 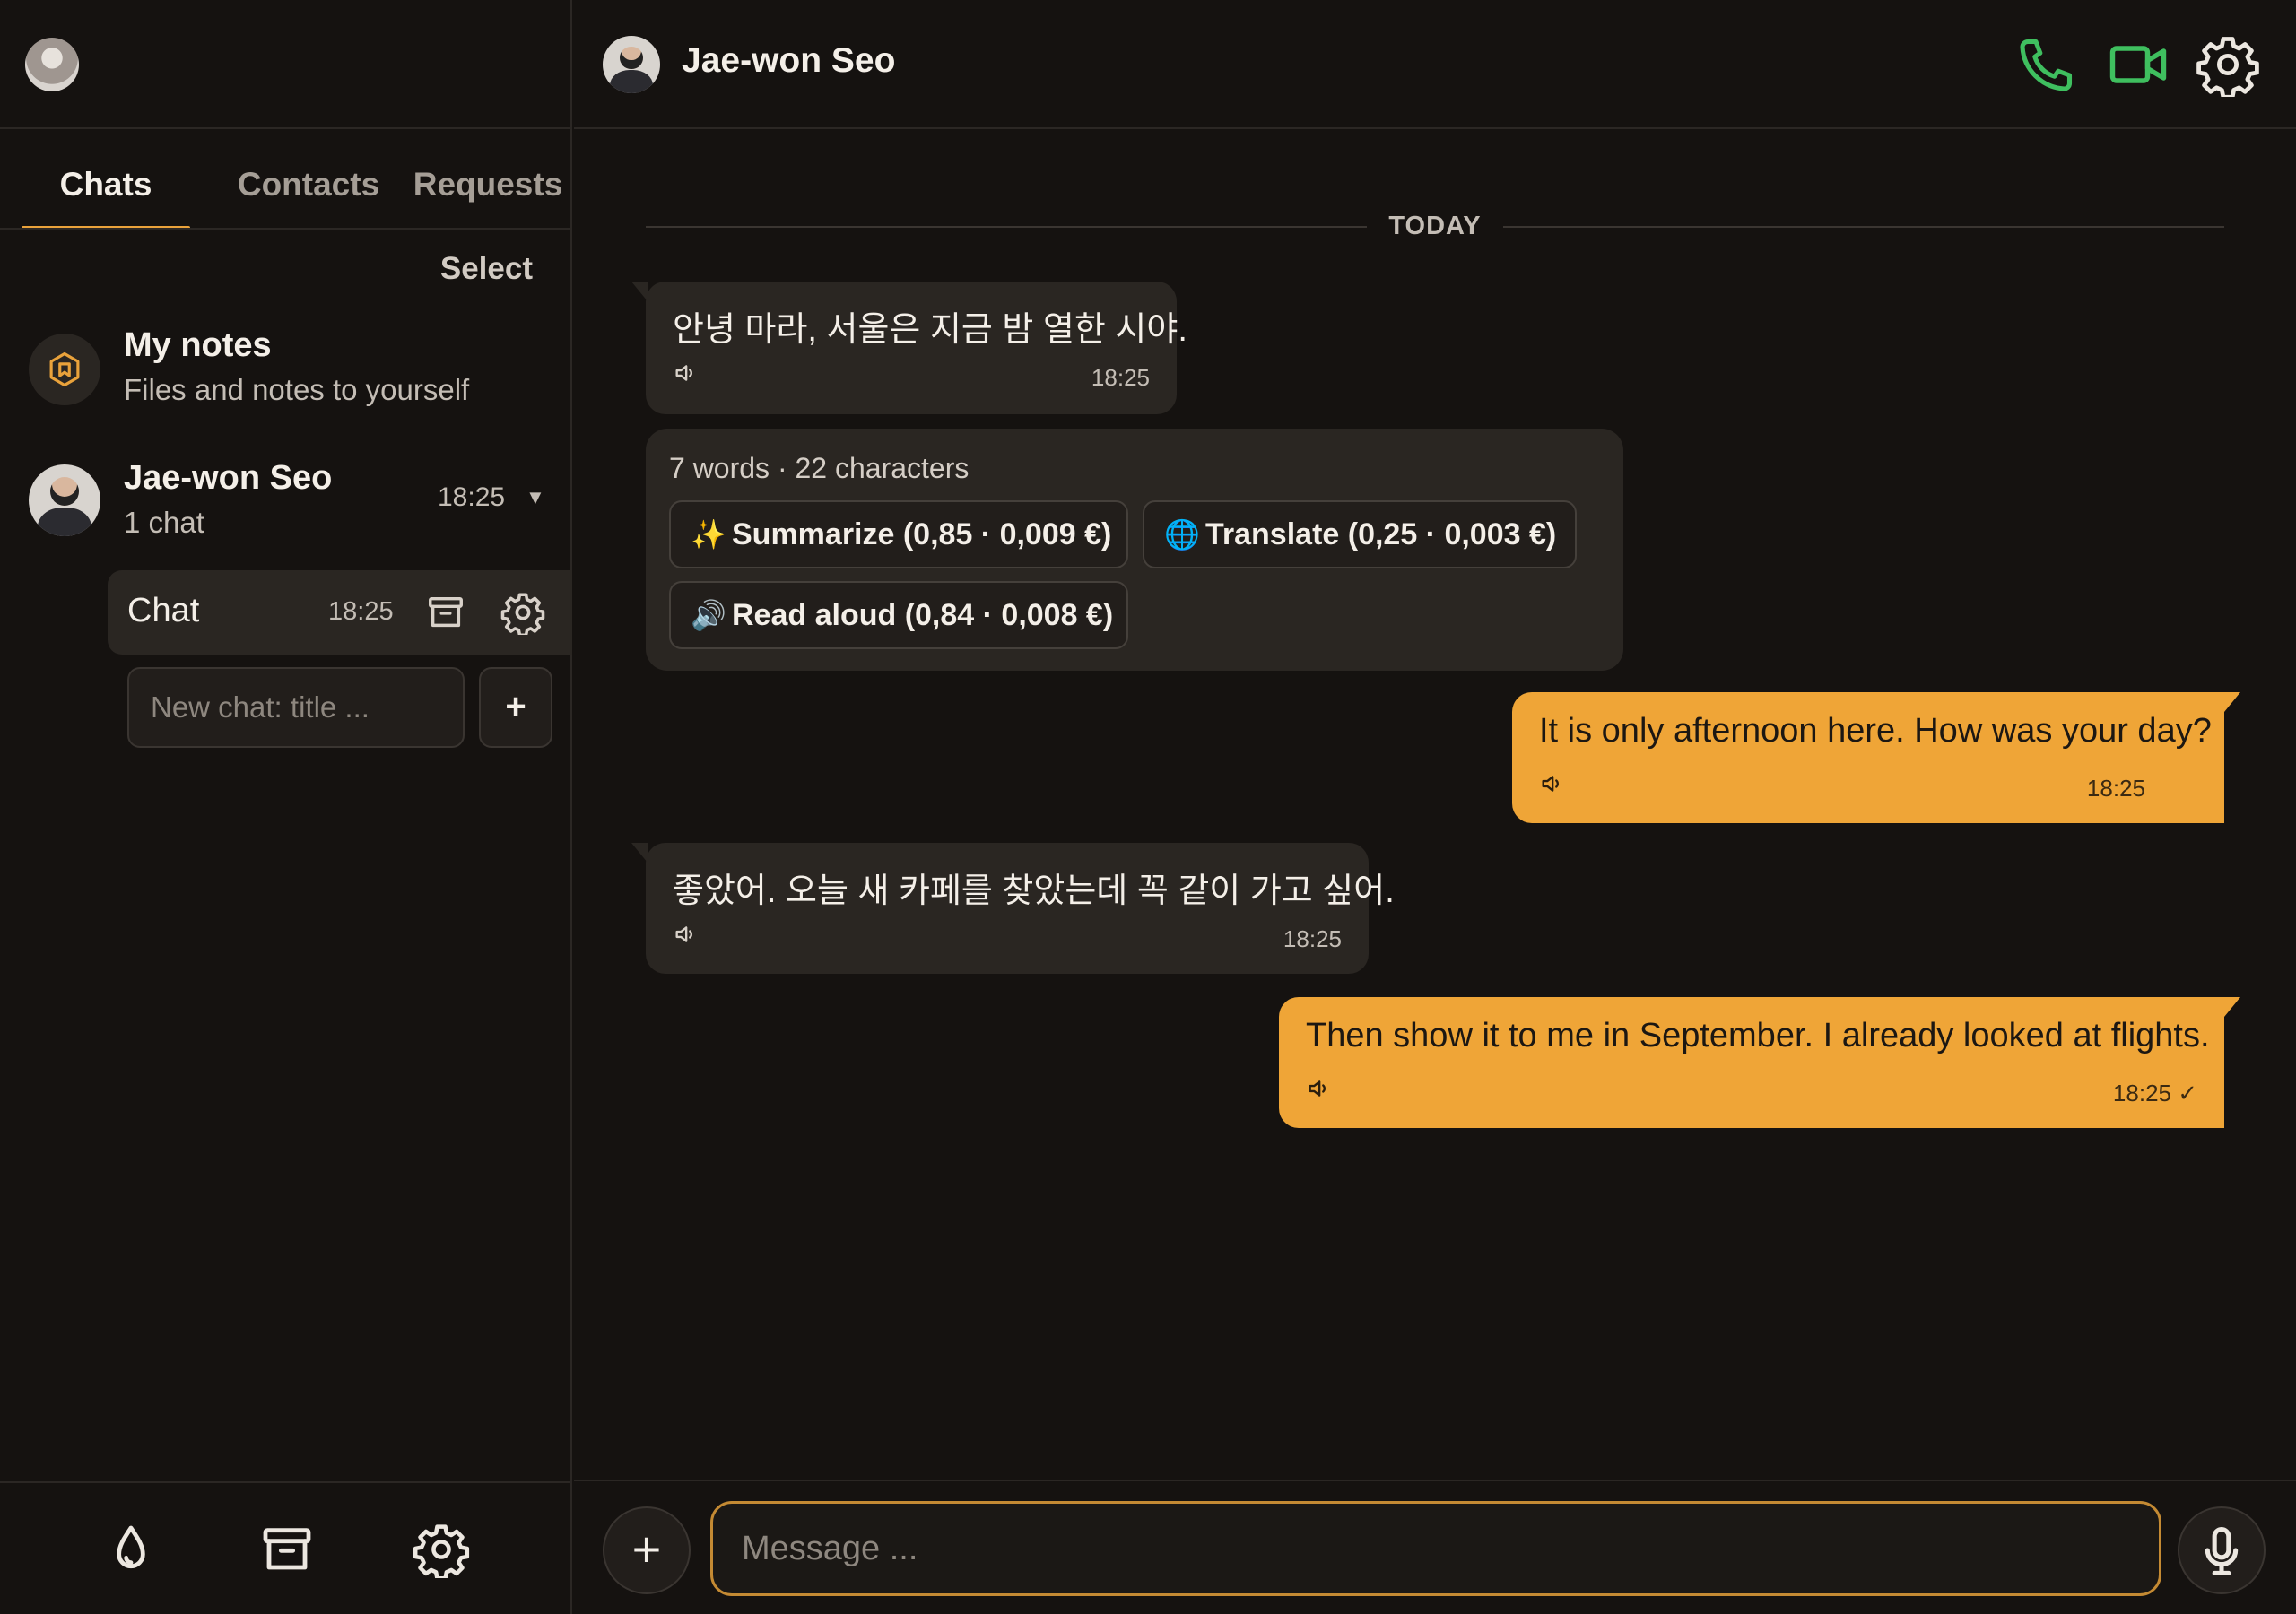 I want to click on contact-item: Jae-won Seo 1 chat 18:25 ▼, so click(x=296, y=505).